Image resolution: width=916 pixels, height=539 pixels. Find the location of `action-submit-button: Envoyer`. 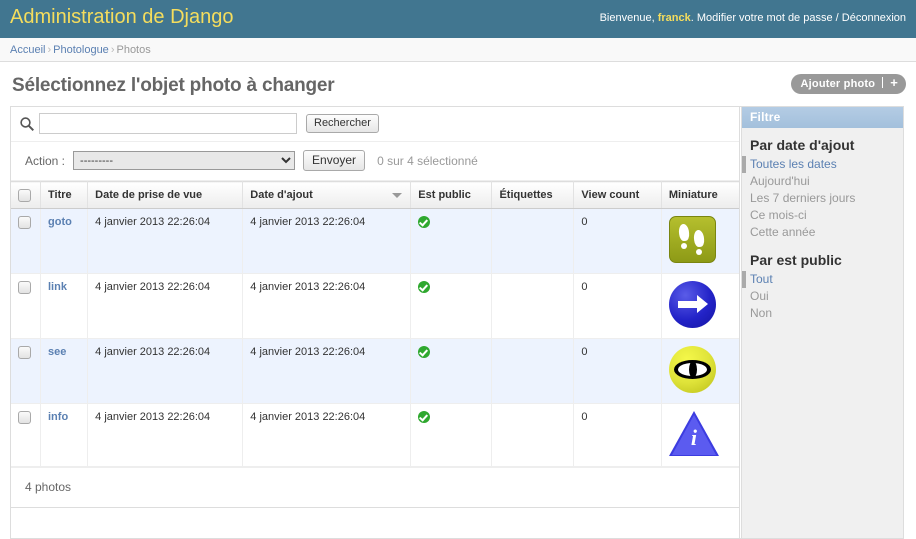

action-submit-button: Envoyer is located at coordinates (334, 160).